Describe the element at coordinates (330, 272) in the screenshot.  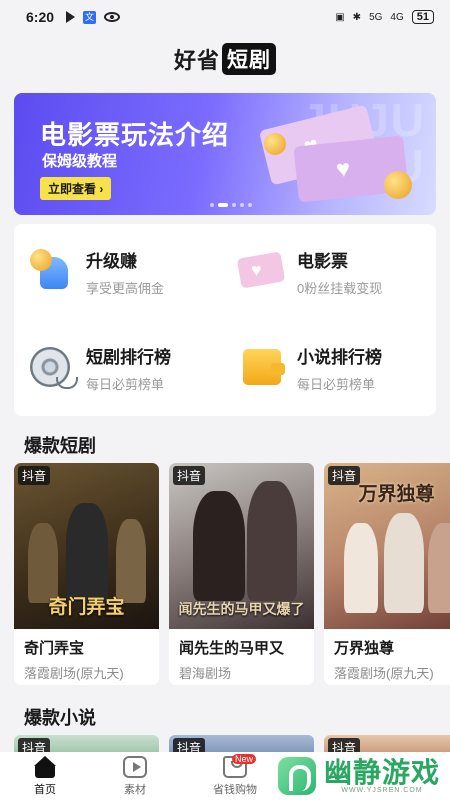
I see `feature-movie-ticket: 电影票 0粉丝挂载变现` at that location.